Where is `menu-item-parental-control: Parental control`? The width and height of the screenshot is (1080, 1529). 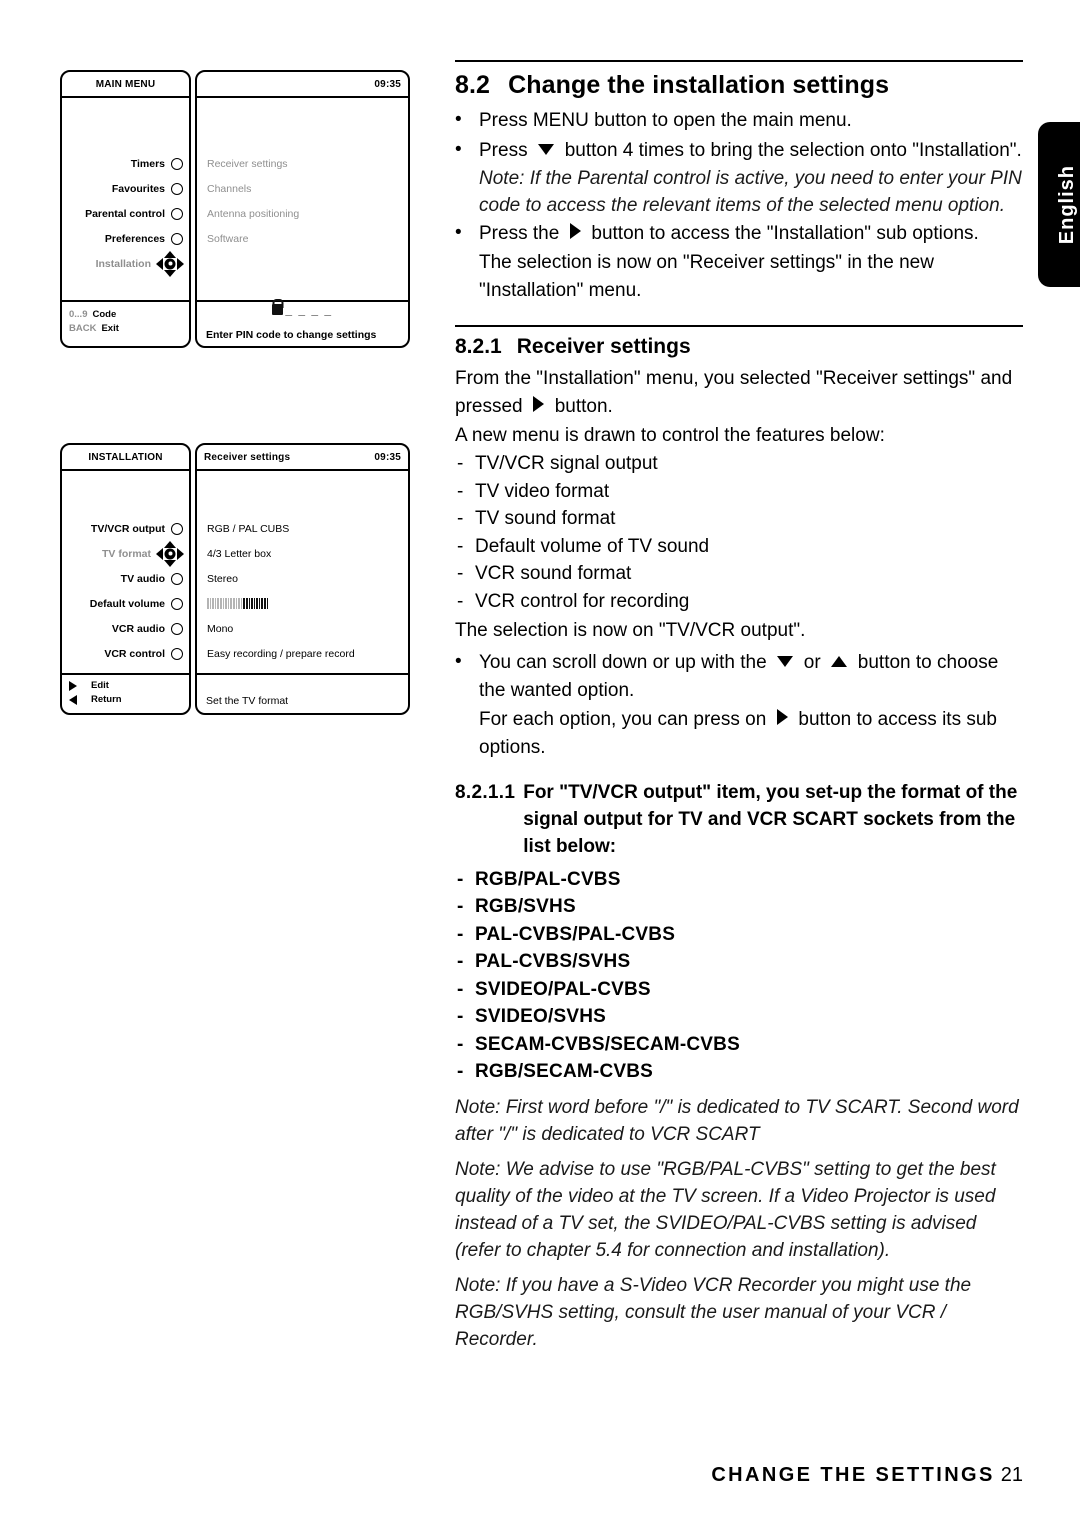
menu-item-parental-control: Parental control is located at coordinates (134, 213).